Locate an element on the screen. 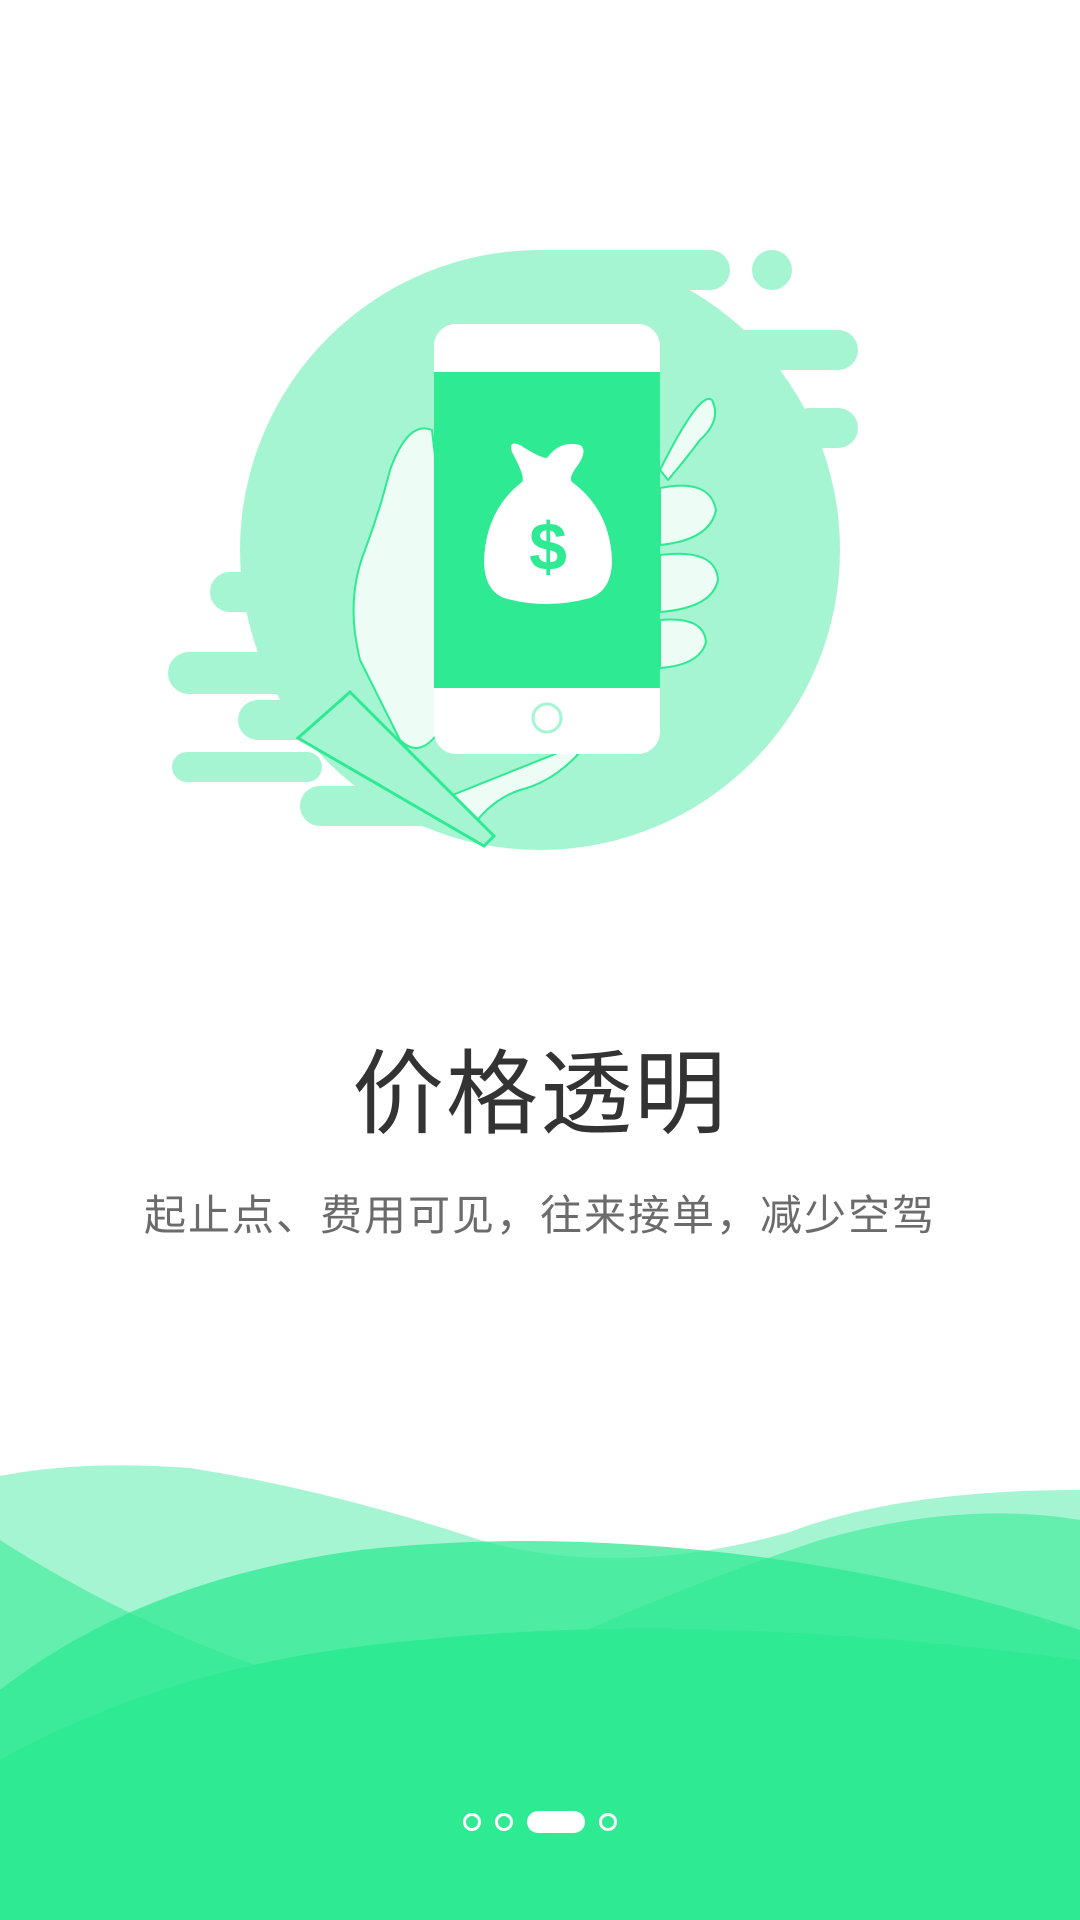  page-subtitle: 起止点、费用可见，往来接单，减少空驾 is located at coordinates (539, 1215).